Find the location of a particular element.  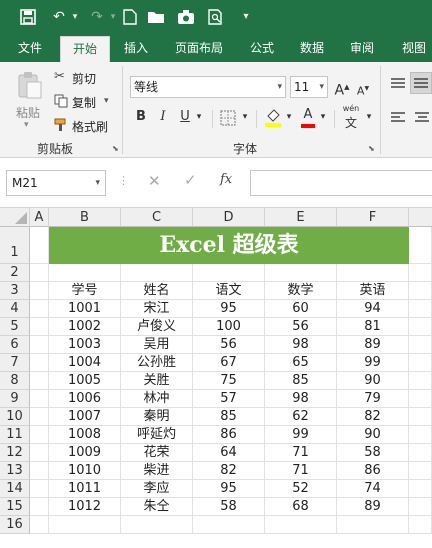

tab-data: 数据 is located at coordinates (312, 48).